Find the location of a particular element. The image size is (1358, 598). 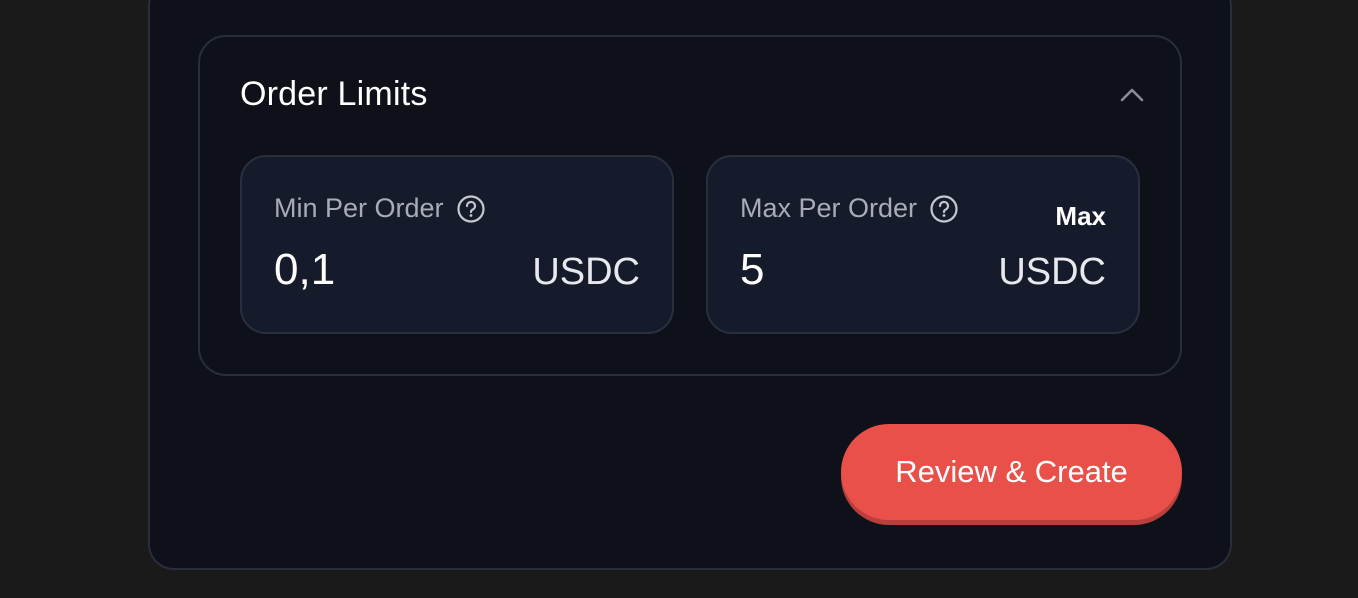

review-create-button: Review & Create is located at coordinates (1011, 472).